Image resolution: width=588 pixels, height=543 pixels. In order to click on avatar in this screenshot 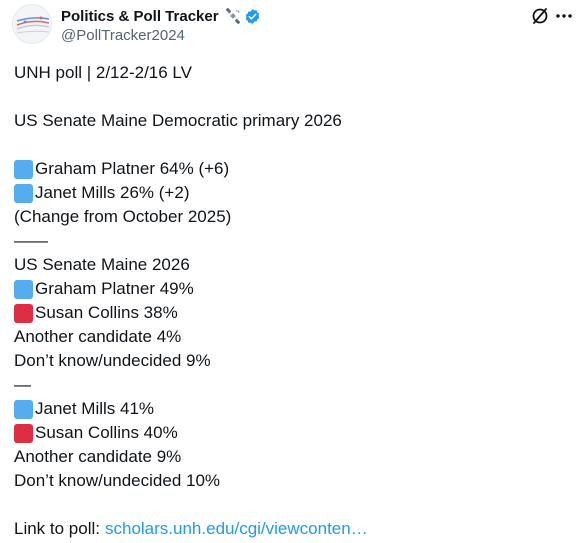, I will do `click(32, 24)`.